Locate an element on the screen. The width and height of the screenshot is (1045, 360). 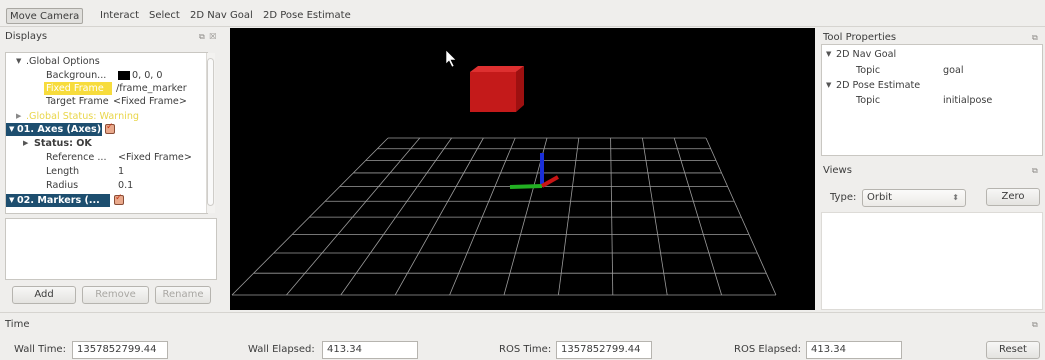
tree-row-axes-status: ▶ Status: OK is located at coordinates (106, 143).